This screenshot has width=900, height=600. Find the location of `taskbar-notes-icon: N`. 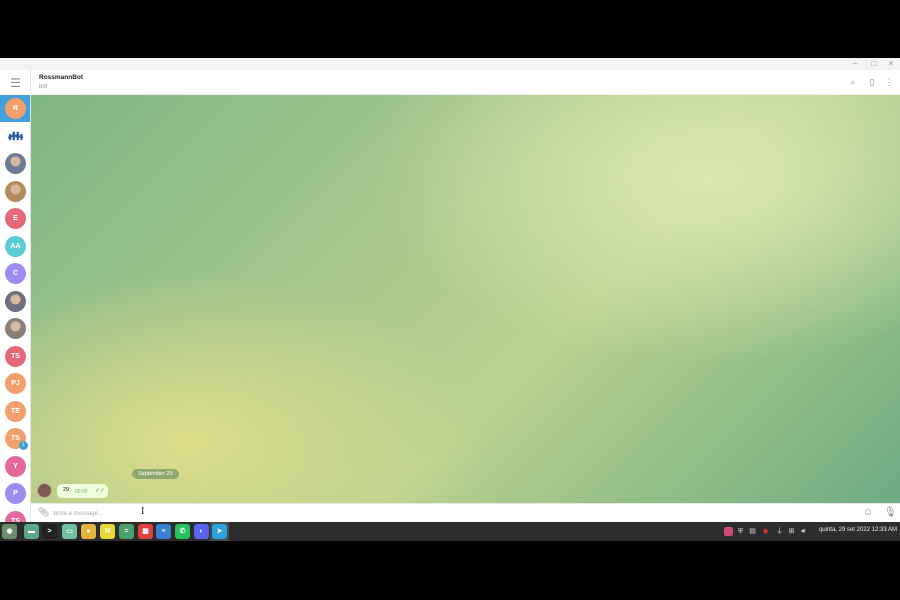

taskbar-notes-icon: N is located at coordinates (107, 531).